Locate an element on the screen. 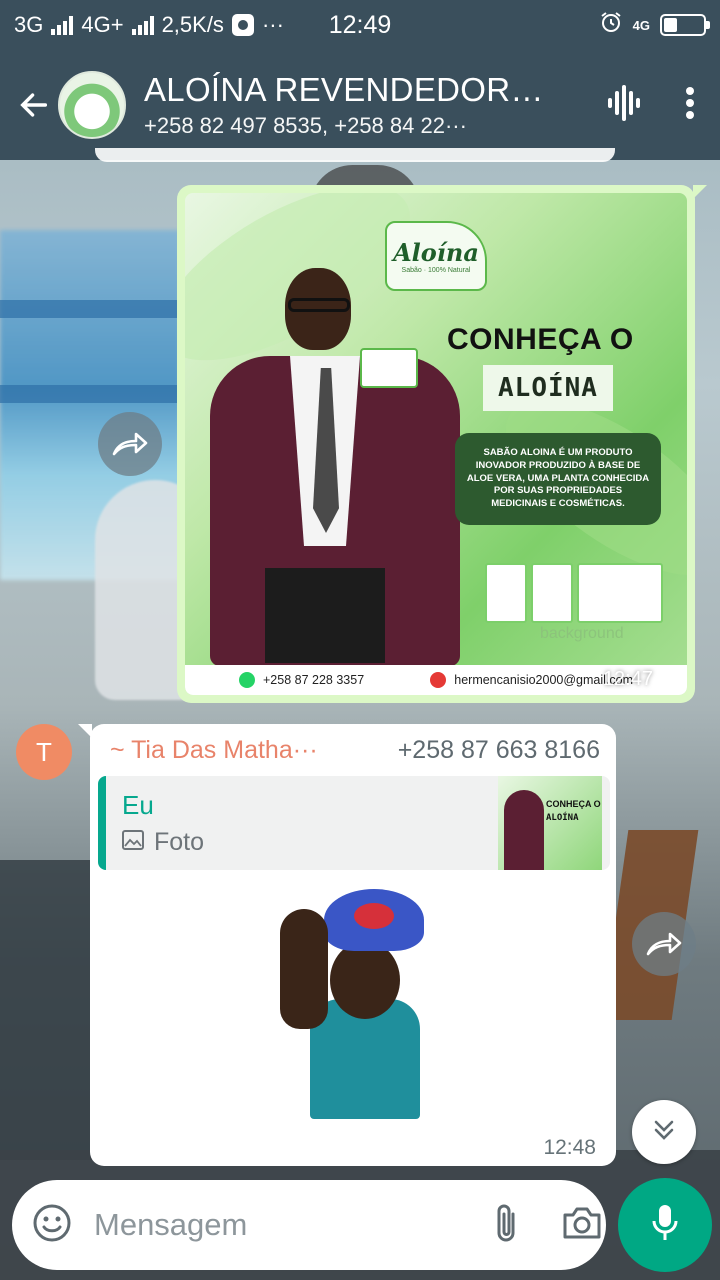 The height and width of the screenshot is (1280, 720). chat-title: ALOÍNA REVENDEDOR··· is located at coordinates (344, 89).